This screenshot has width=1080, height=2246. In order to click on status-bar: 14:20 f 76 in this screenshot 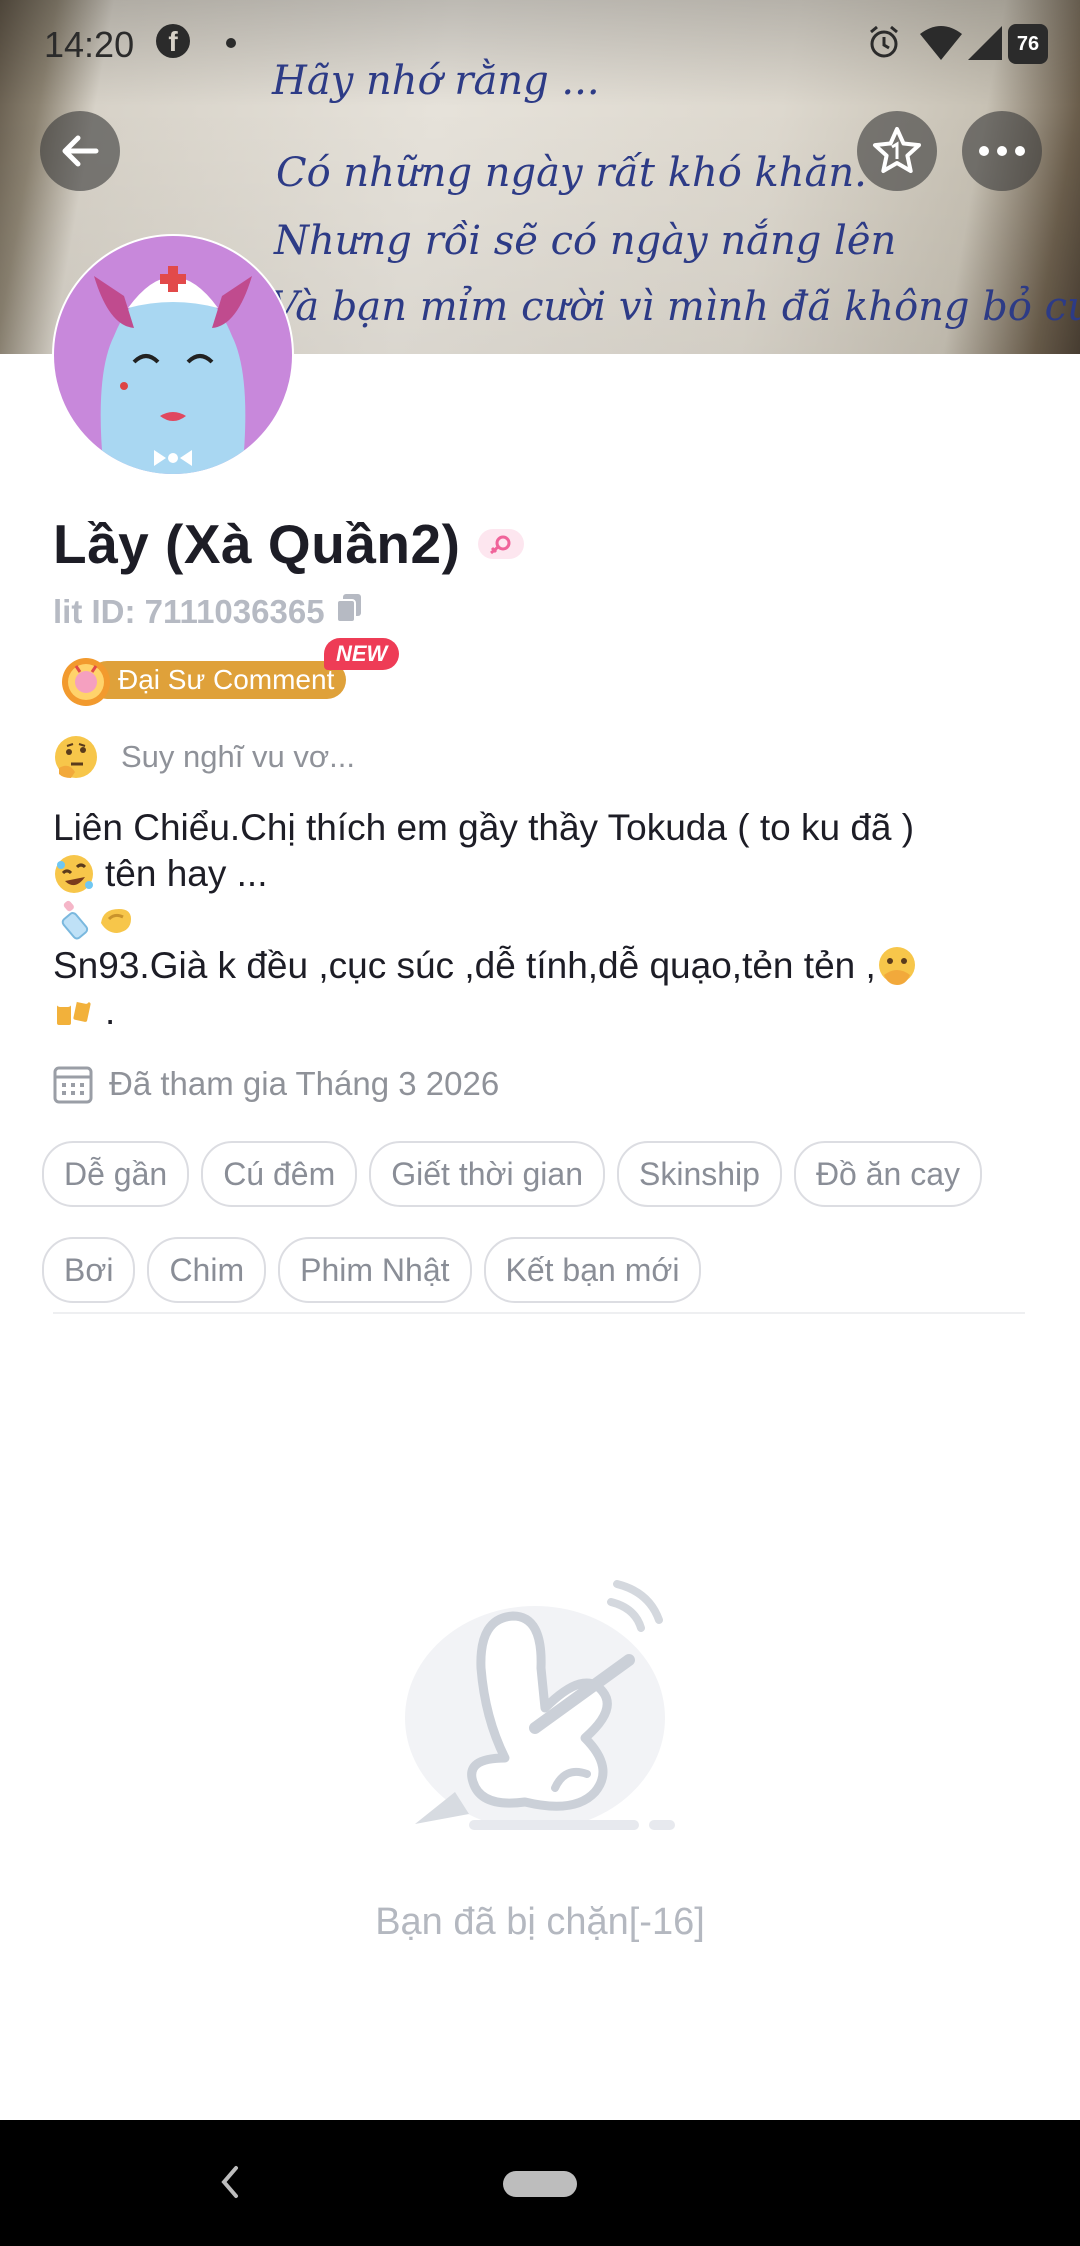, I will do `click(540, 44)`.